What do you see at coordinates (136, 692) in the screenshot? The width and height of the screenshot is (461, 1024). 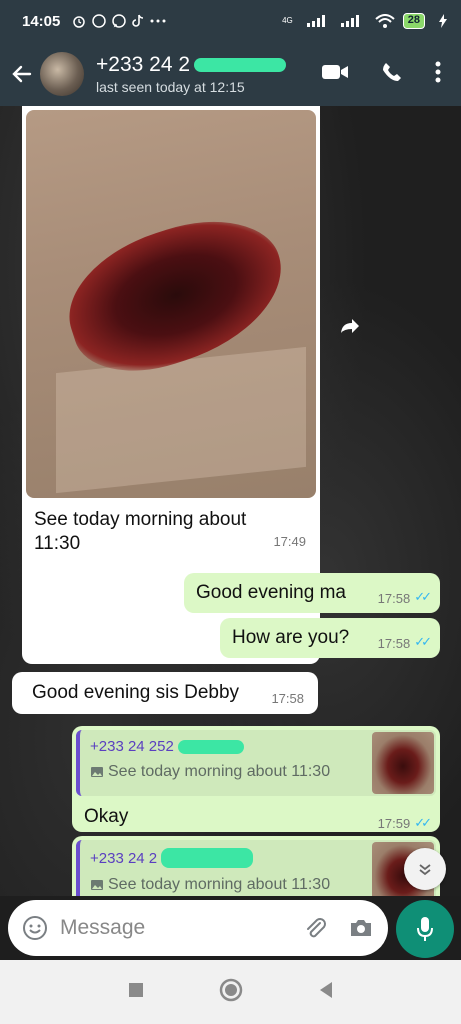 I see `message-text: Good evening sis Debby` at bounding box center [136, 692].